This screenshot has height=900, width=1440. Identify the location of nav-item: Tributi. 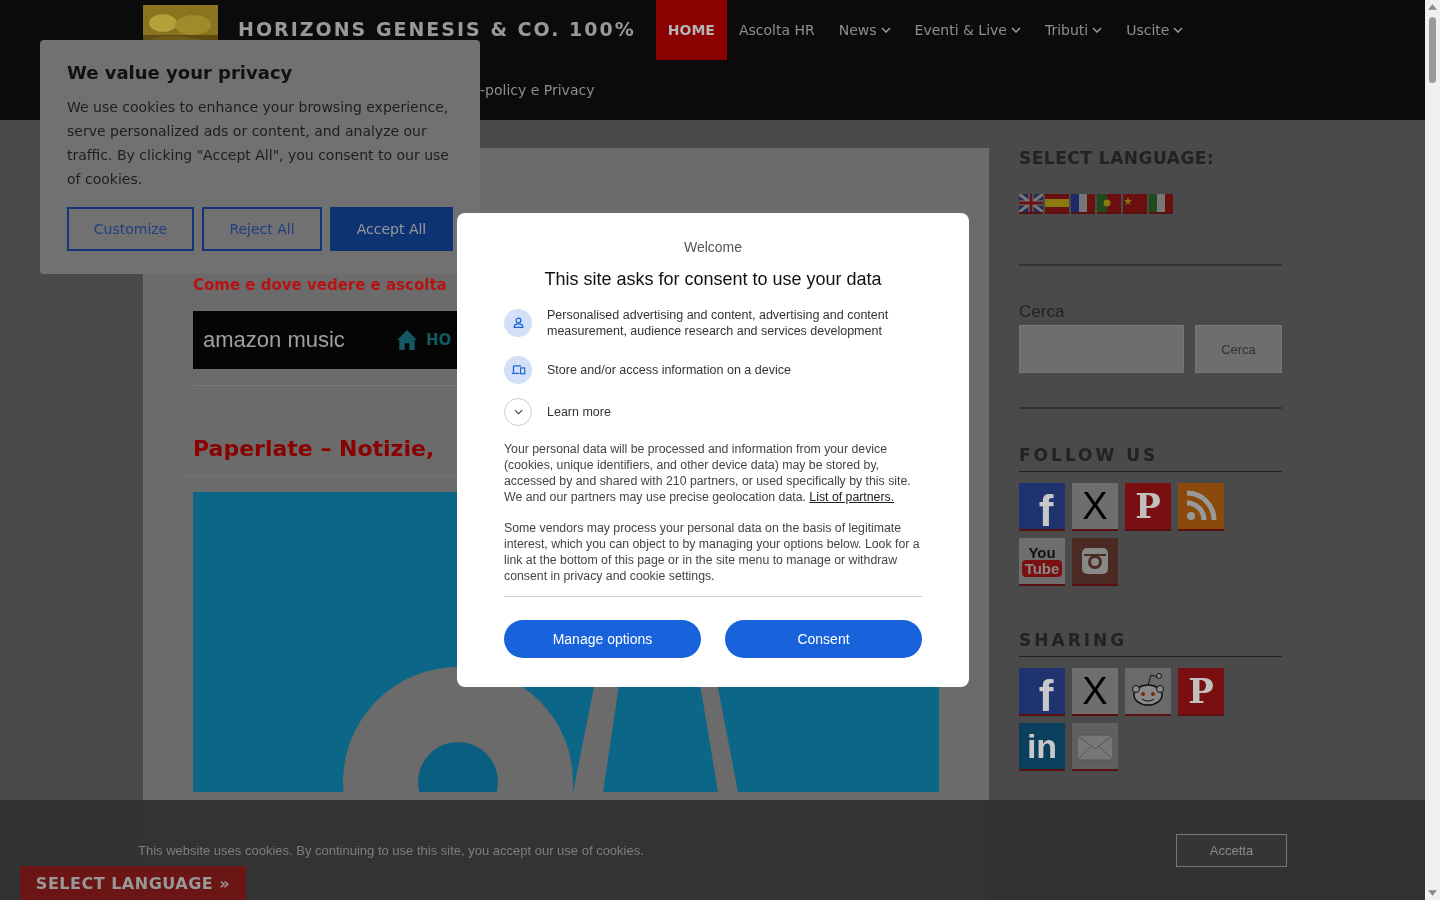
(1073, 30).